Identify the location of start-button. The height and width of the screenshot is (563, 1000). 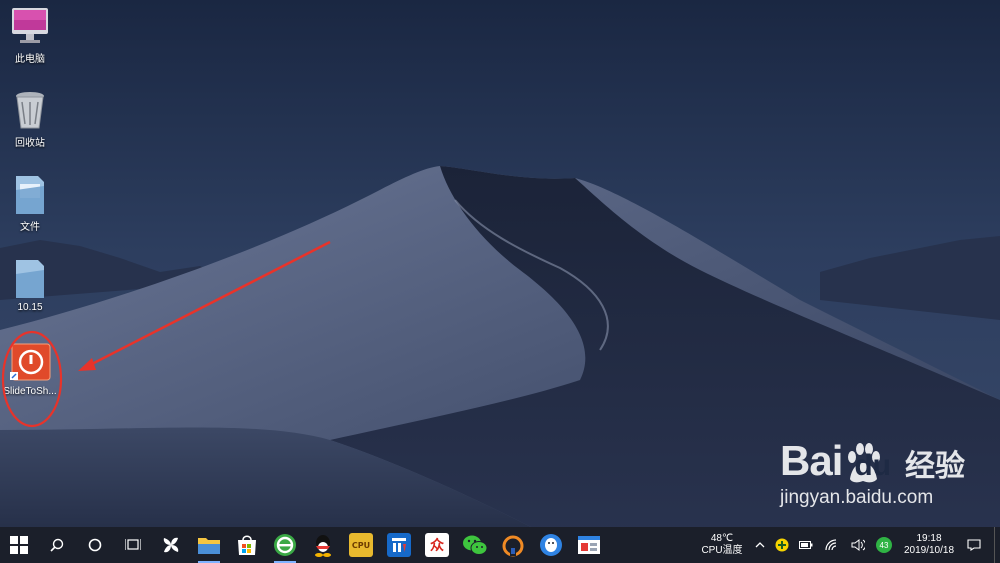
(19, 545).